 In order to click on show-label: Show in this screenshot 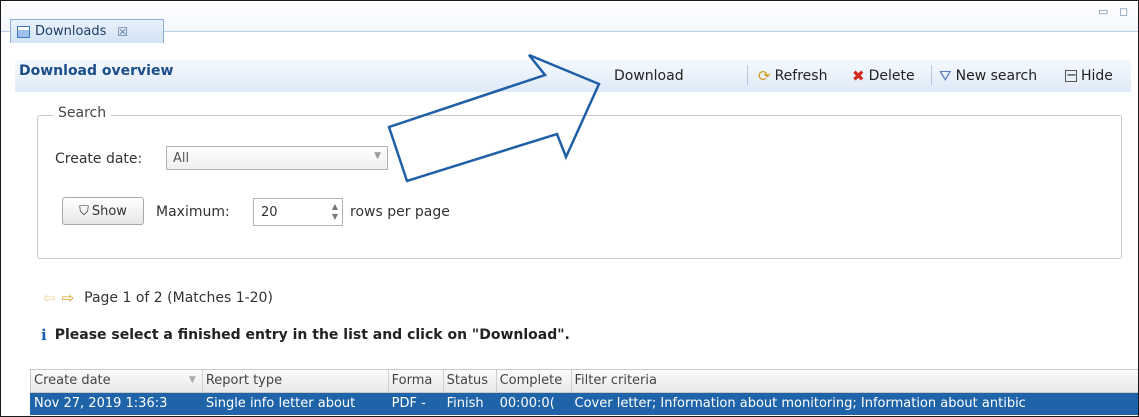, I will do `click(109, 211)`.